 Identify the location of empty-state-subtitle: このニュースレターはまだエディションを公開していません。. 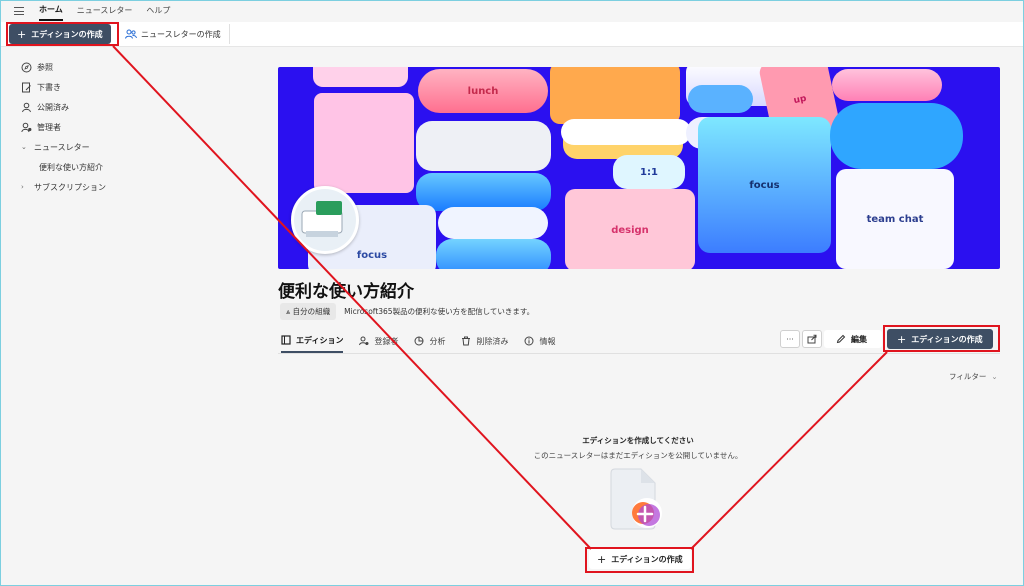
(638, 455).